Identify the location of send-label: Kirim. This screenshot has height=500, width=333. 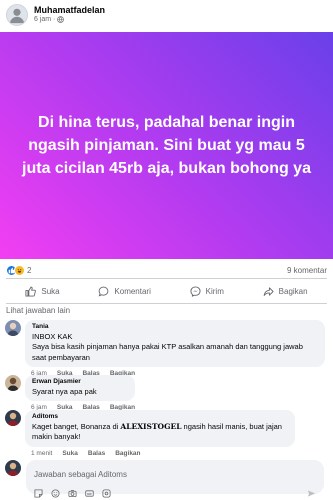
(214, 291).